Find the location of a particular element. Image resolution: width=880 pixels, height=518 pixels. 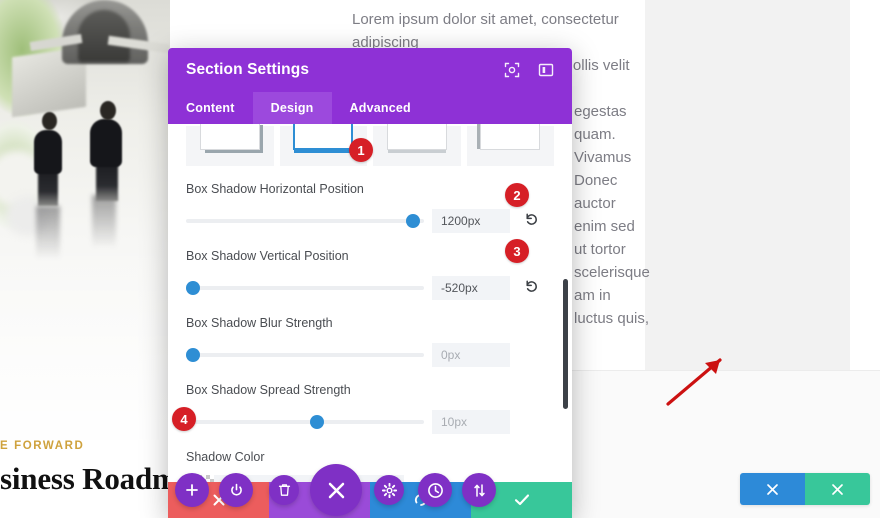

check-icon is located at coordinates (521, 500).